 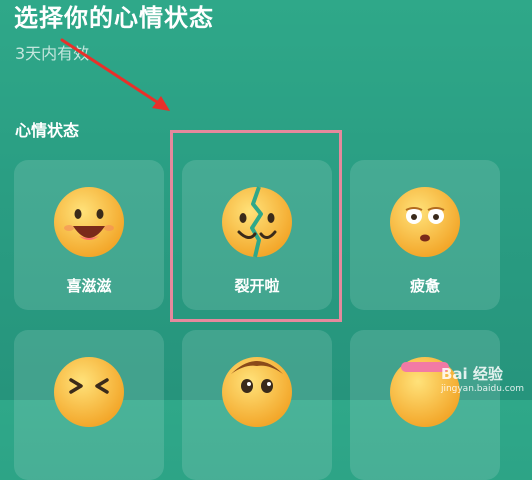 I want to click on watermark-url: jingyan.baidu.com, so click(x=482, y=389).